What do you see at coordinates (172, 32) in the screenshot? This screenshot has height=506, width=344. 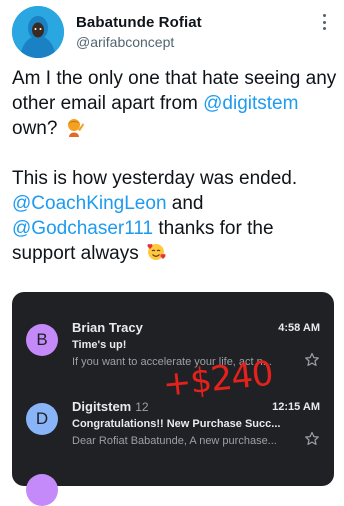 I see `tweet-header: Babatunde Rofiat @arifabconcept` at bounding box center [172, 32].